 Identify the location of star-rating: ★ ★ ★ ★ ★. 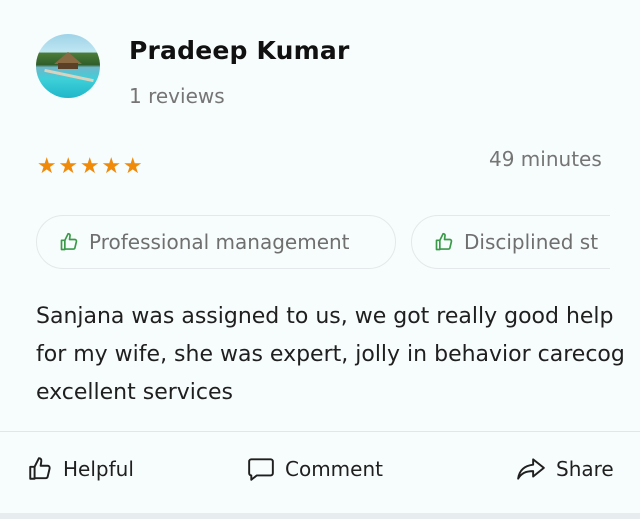
(90, 167).